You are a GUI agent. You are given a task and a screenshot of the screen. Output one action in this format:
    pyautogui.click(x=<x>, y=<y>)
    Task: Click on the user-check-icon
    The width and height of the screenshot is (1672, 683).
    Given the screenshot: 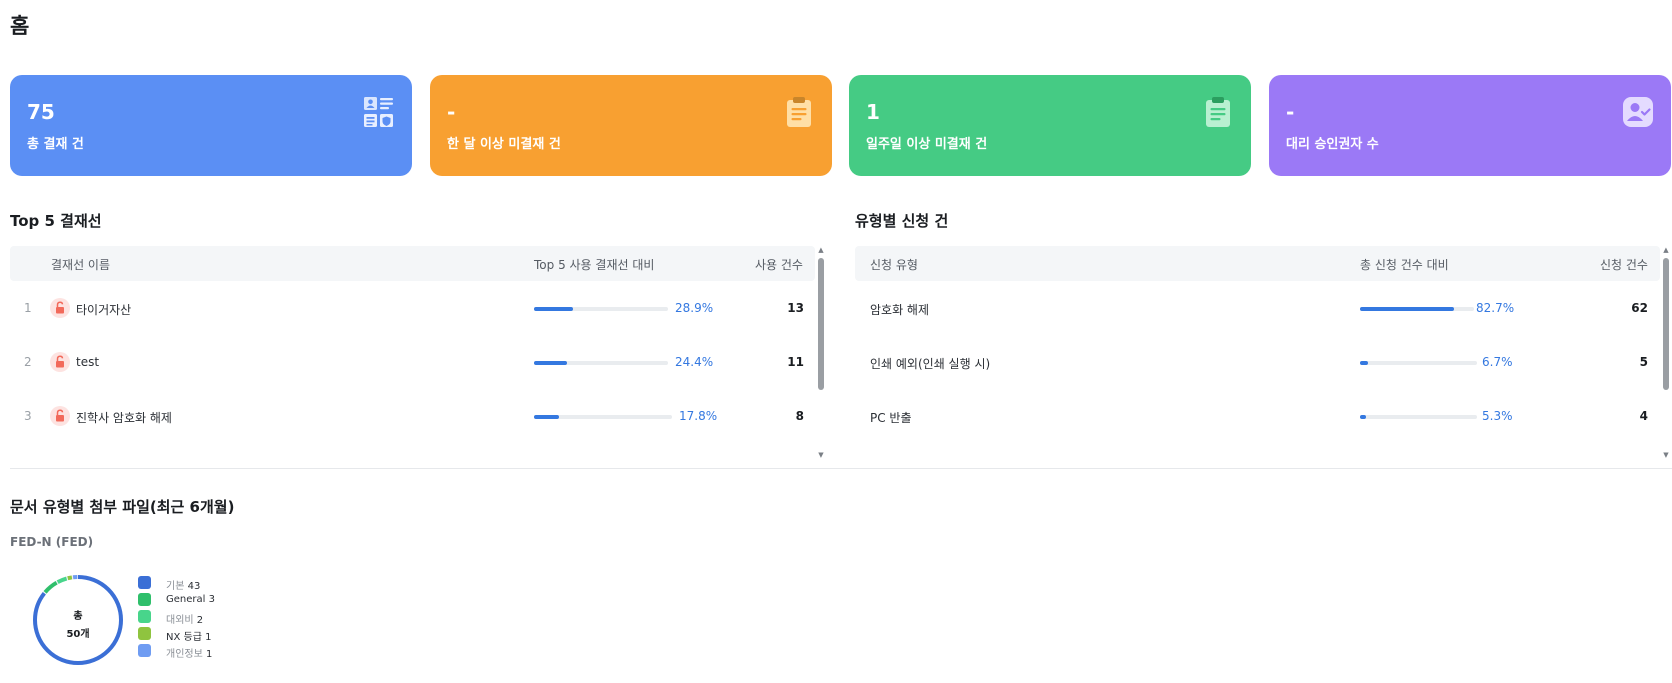 What is the action you would take?
    pyautogui.click(x=1638, y=112)
    